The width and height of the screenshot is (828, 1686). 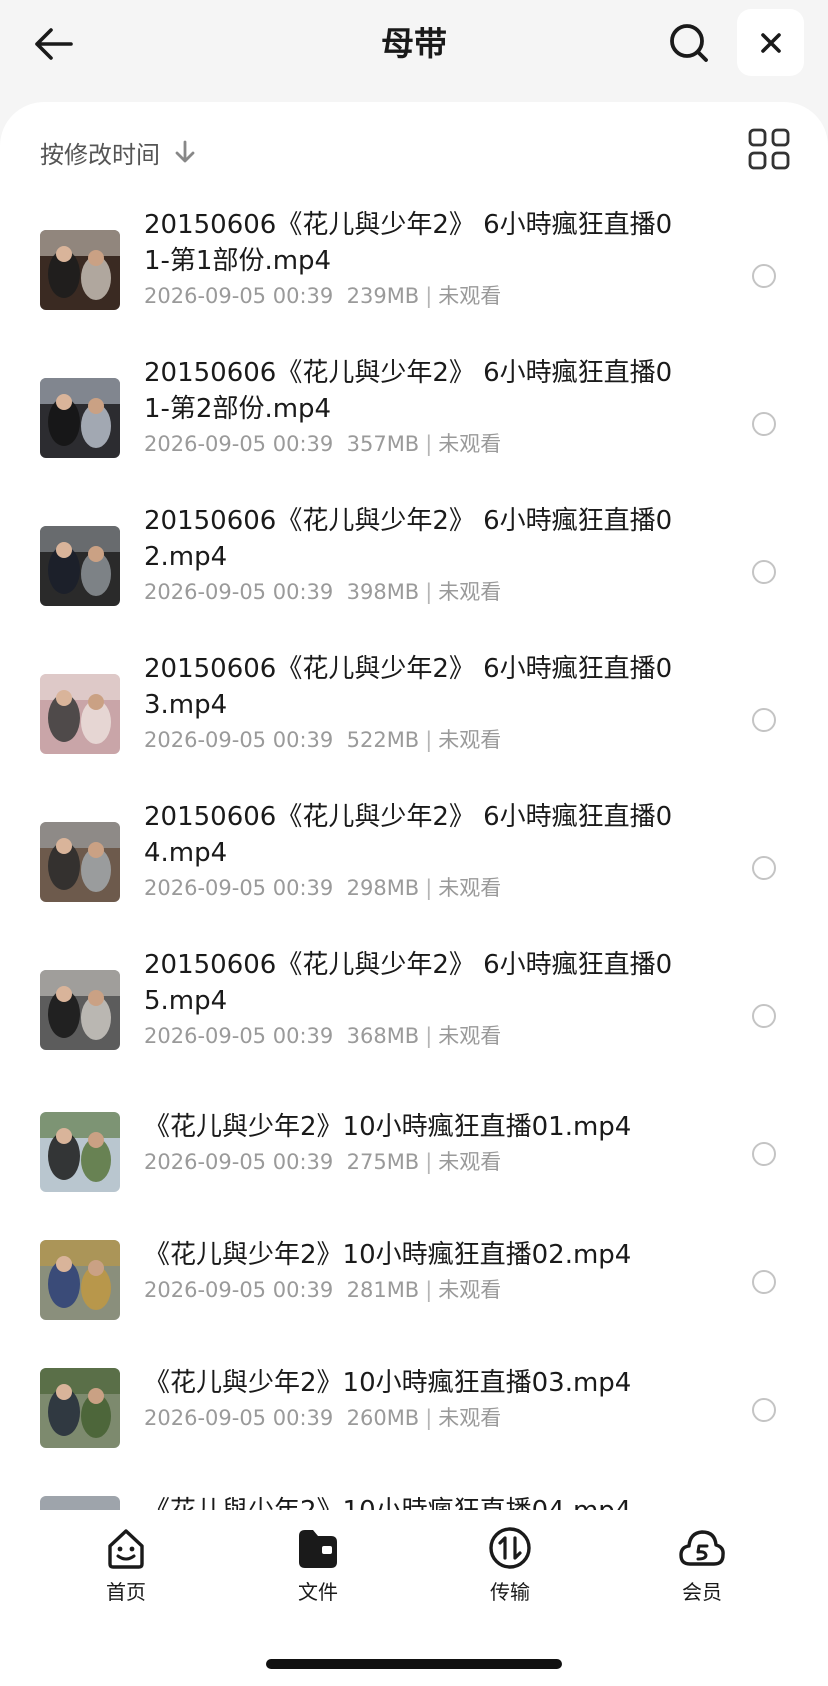 I want to click on tab-transfer: 传输, so click(x=510, y=1565).